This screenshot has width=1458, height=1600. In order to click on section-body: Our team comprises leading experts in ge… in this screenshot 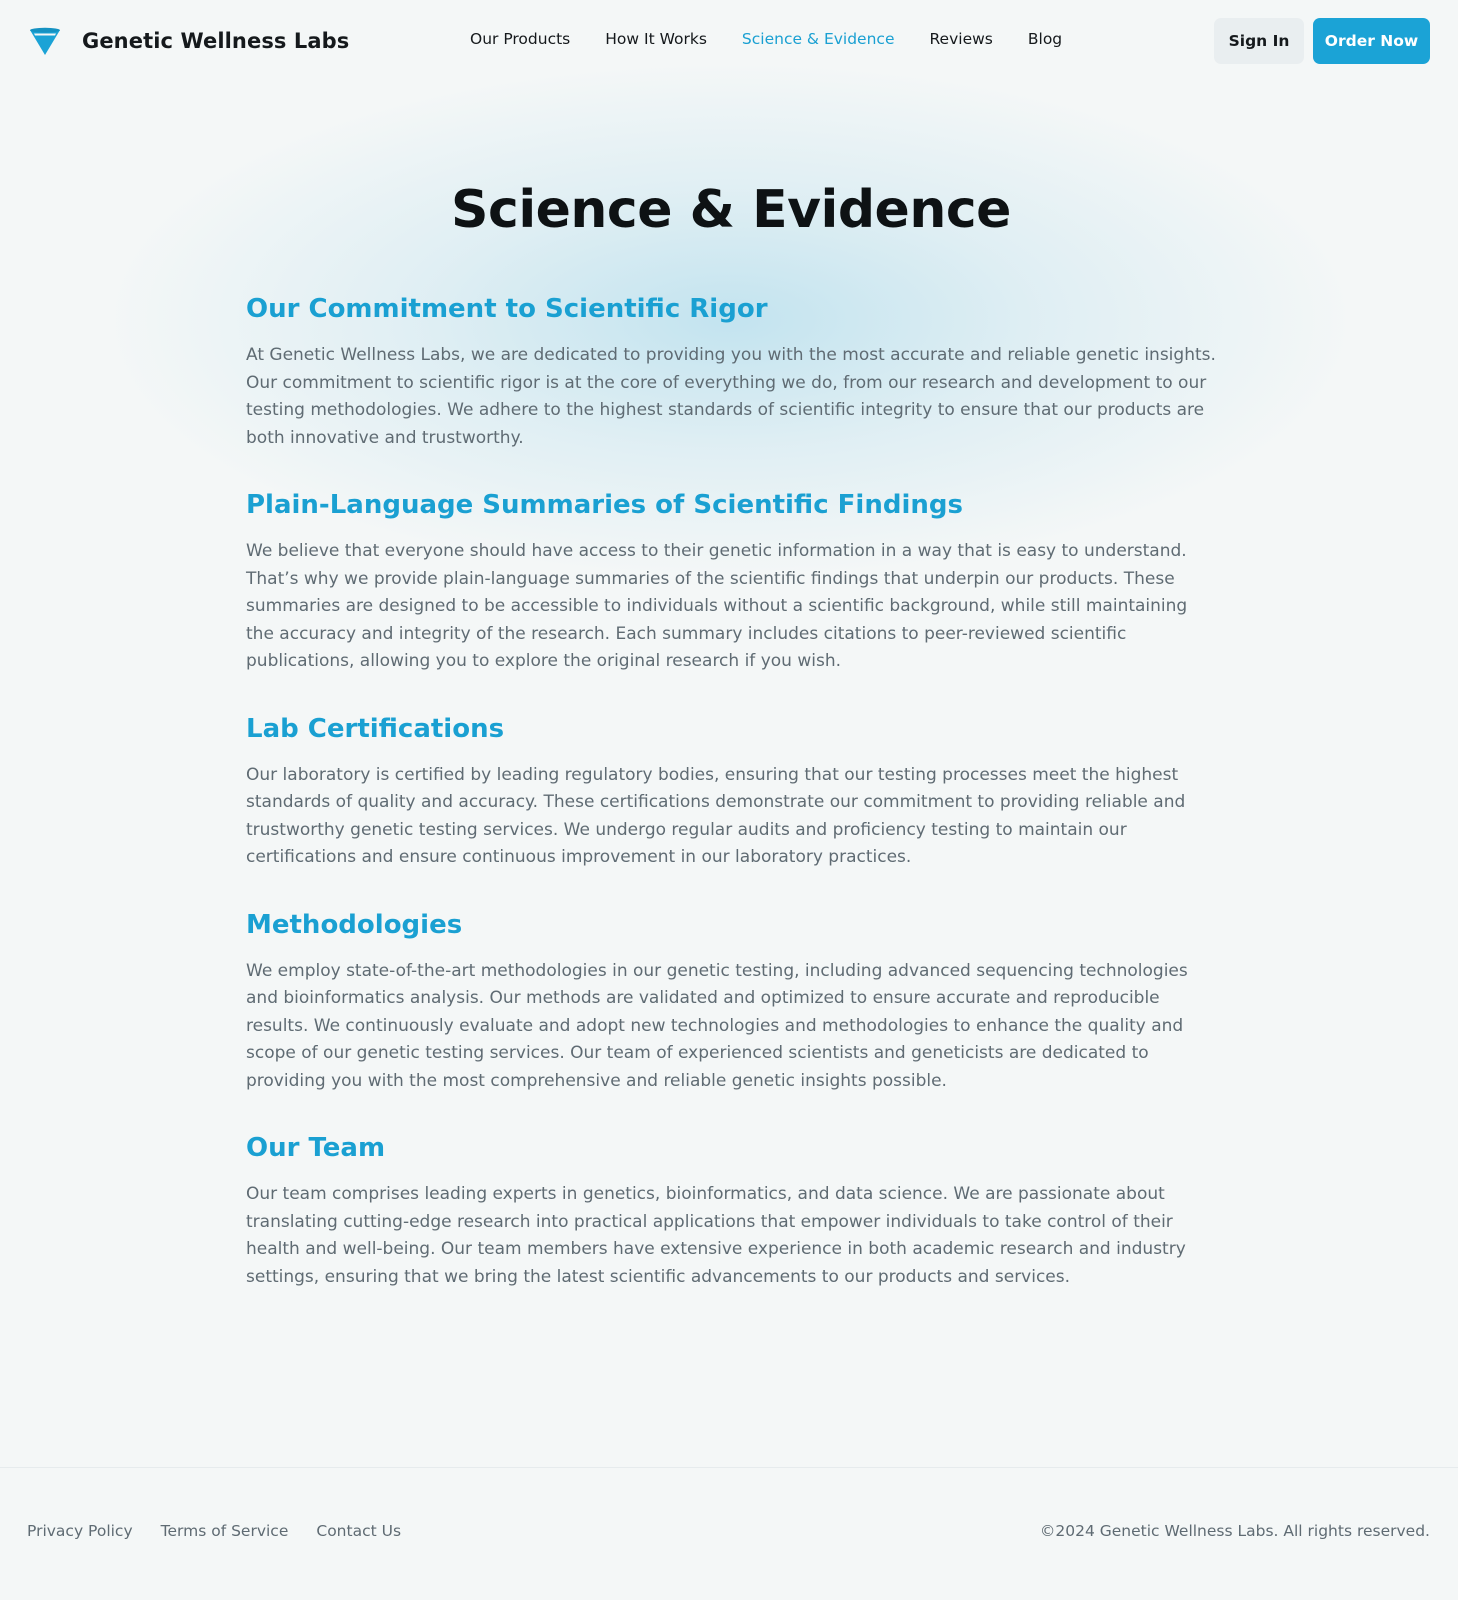, I will do `click(716, 1235)`.